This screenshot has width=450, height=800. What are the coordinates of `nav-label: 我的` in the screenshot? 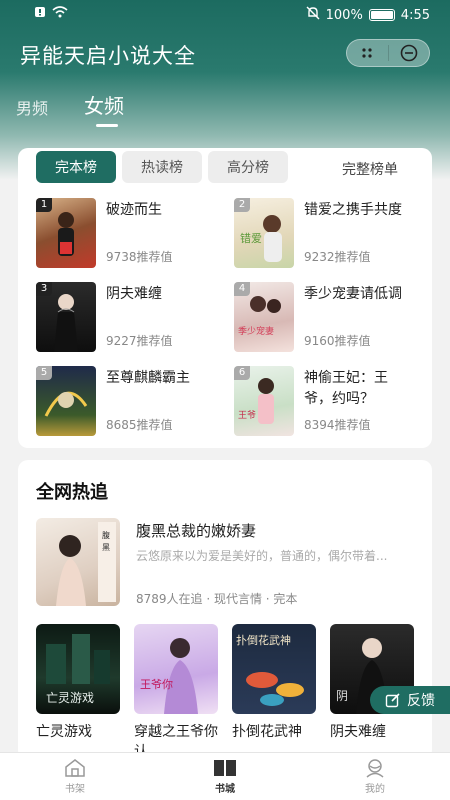 It's located at (375, 789).